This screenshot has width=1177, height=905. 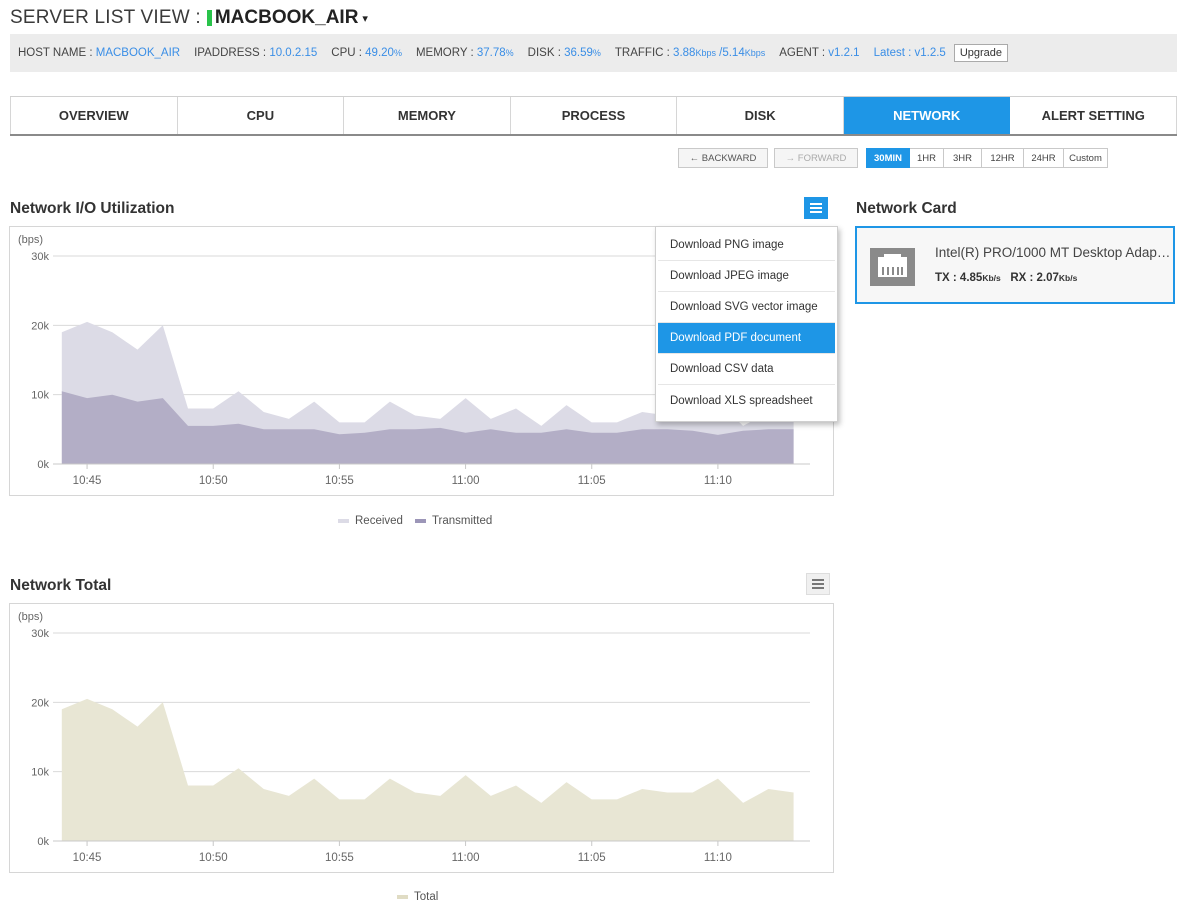 I want to click on traffic-in-unit: Kbps, so click(x=705, y=53).